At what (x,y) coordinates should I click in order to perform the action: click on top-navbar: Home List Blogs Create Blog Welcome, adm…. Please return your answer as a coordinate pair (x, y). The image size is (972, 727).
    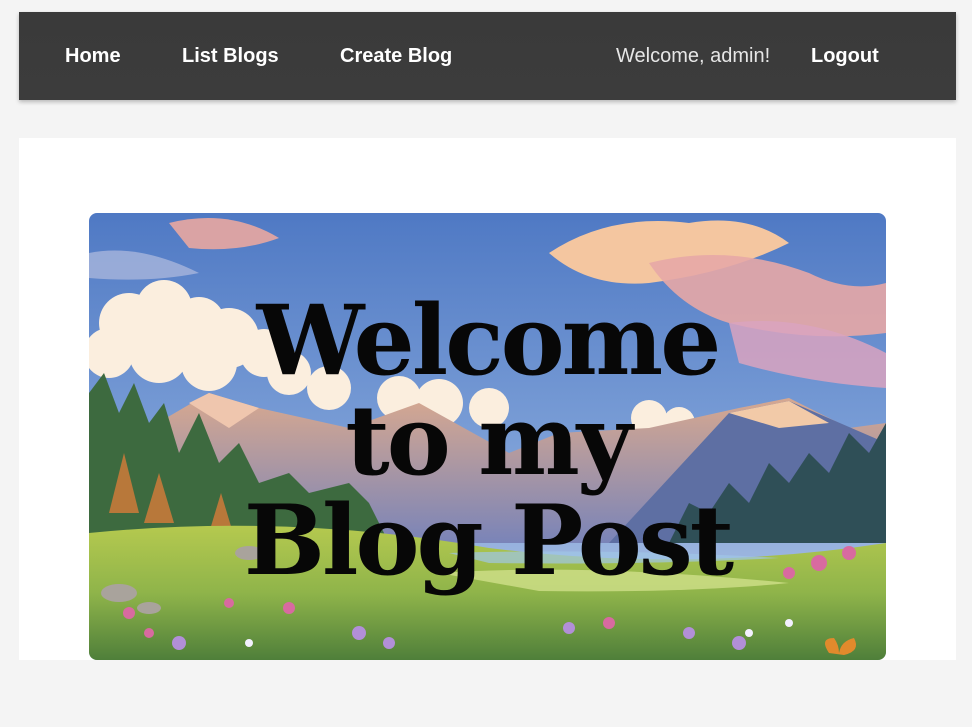
    Looking at the image, I should click on (487, 56).